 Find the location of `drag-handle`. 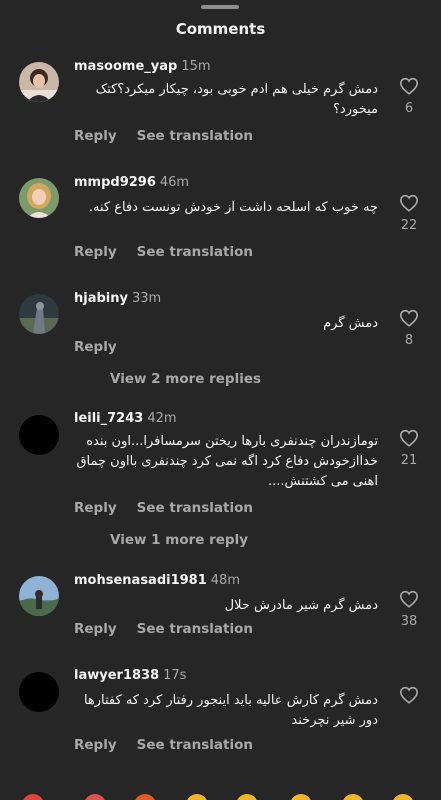

drag-handle is located at coordinates (220, 7).